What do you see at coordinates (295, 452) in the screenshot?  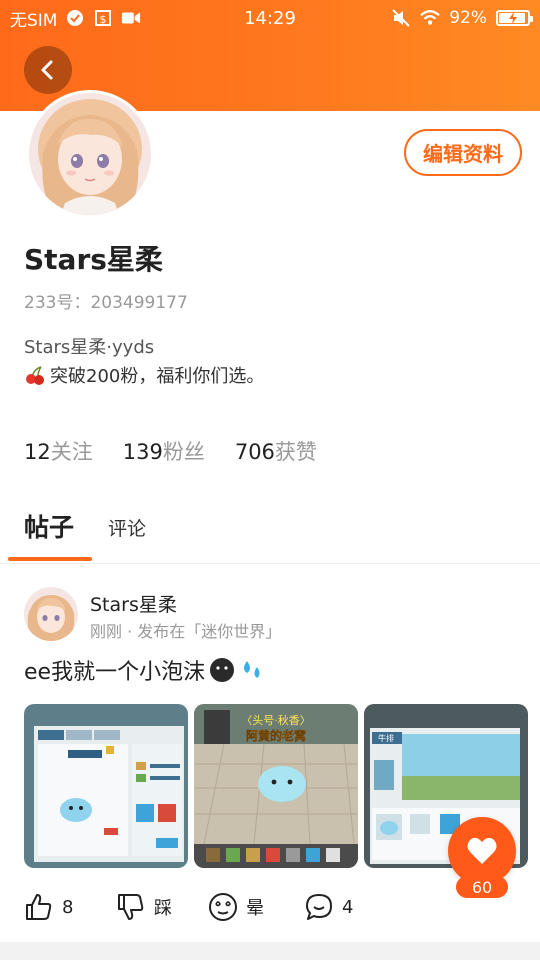 I see `stat-likes-label: 获赞` at bounding box center [295, 452].